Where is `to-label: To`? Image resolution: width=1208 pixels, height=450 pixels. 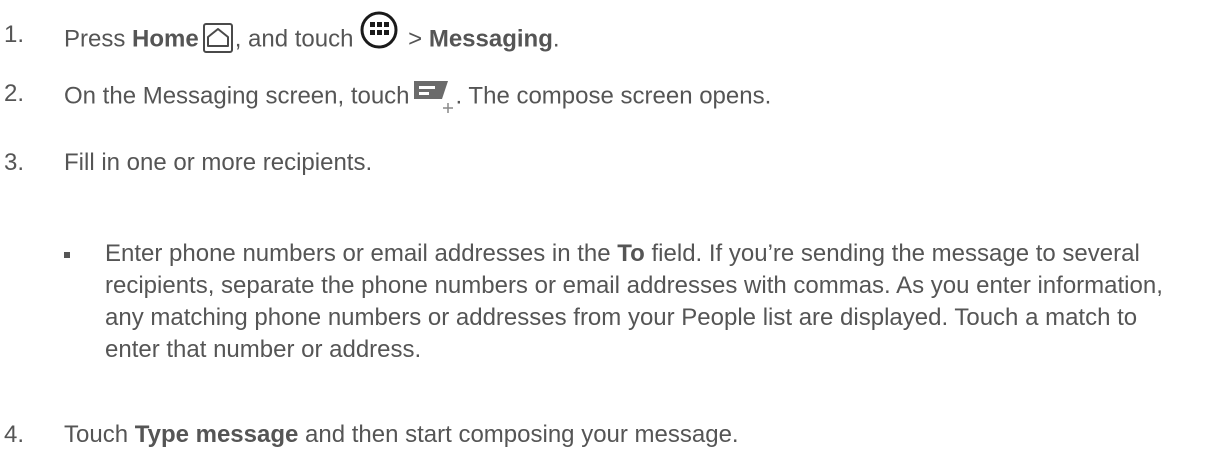 to-label: To is located at coordinates (631, 253).